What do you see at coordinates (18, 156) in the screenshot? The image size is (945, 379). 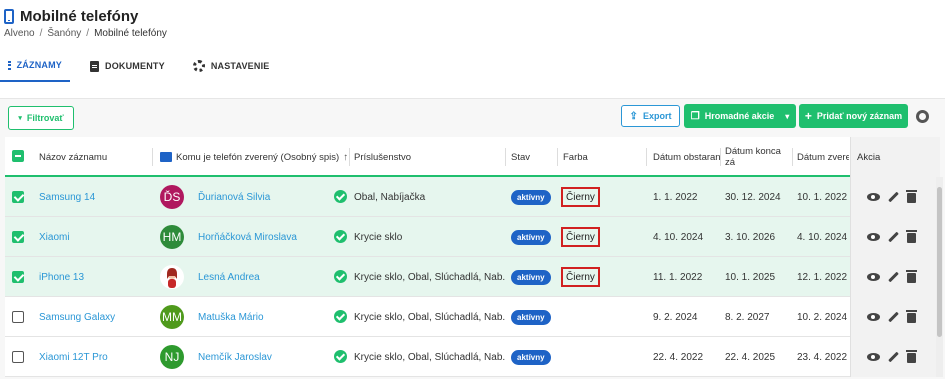 I see `select-all-checkbox` at bounding box center [18, 156].